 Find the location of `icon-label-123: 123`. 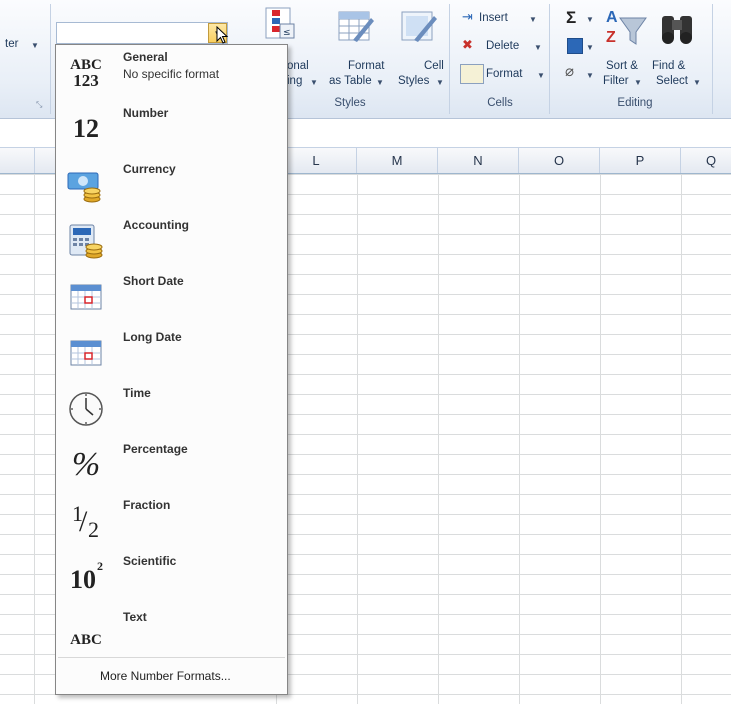

icon-label-123: 123 is located at coordinates (86, 80).